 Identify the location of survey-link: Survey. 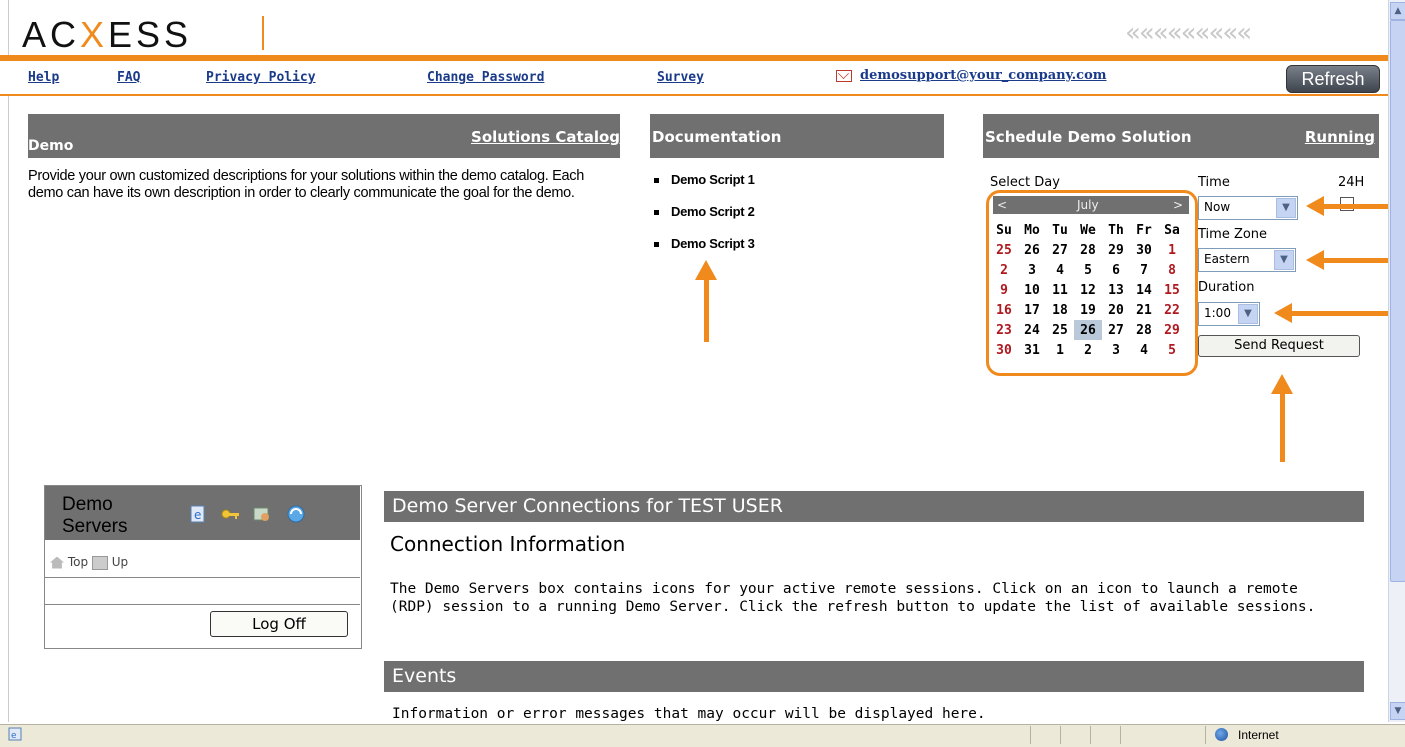
(680, 77).